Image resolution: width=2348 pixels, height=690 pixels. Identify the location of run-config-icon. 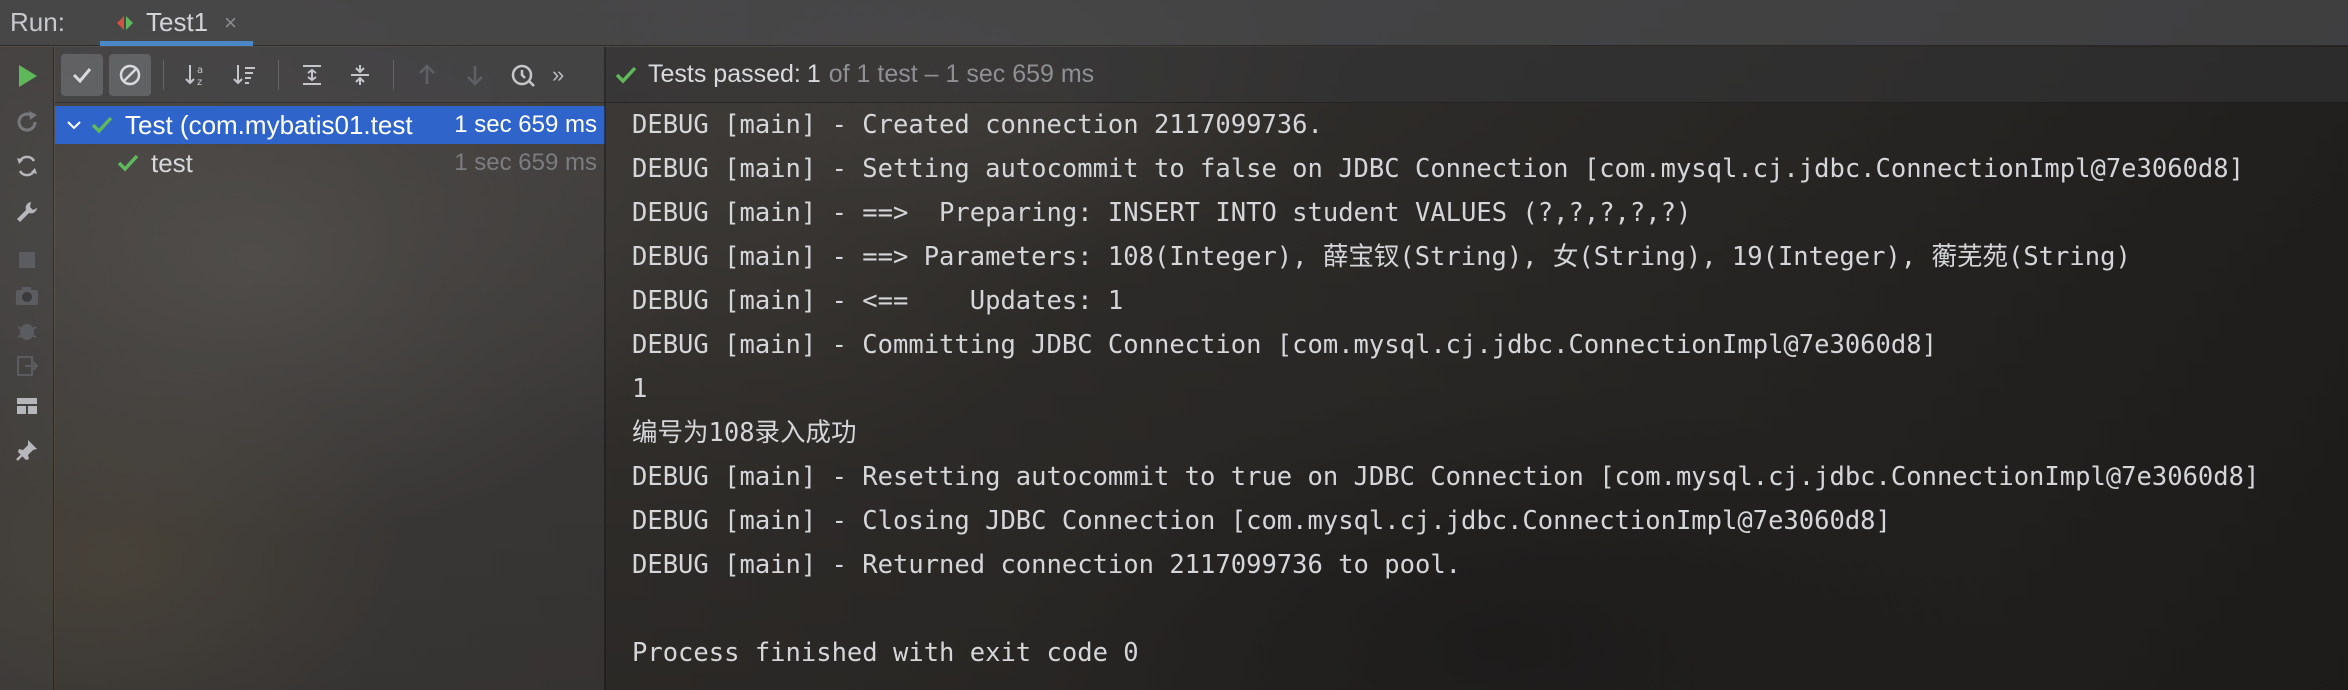
(125, 23).